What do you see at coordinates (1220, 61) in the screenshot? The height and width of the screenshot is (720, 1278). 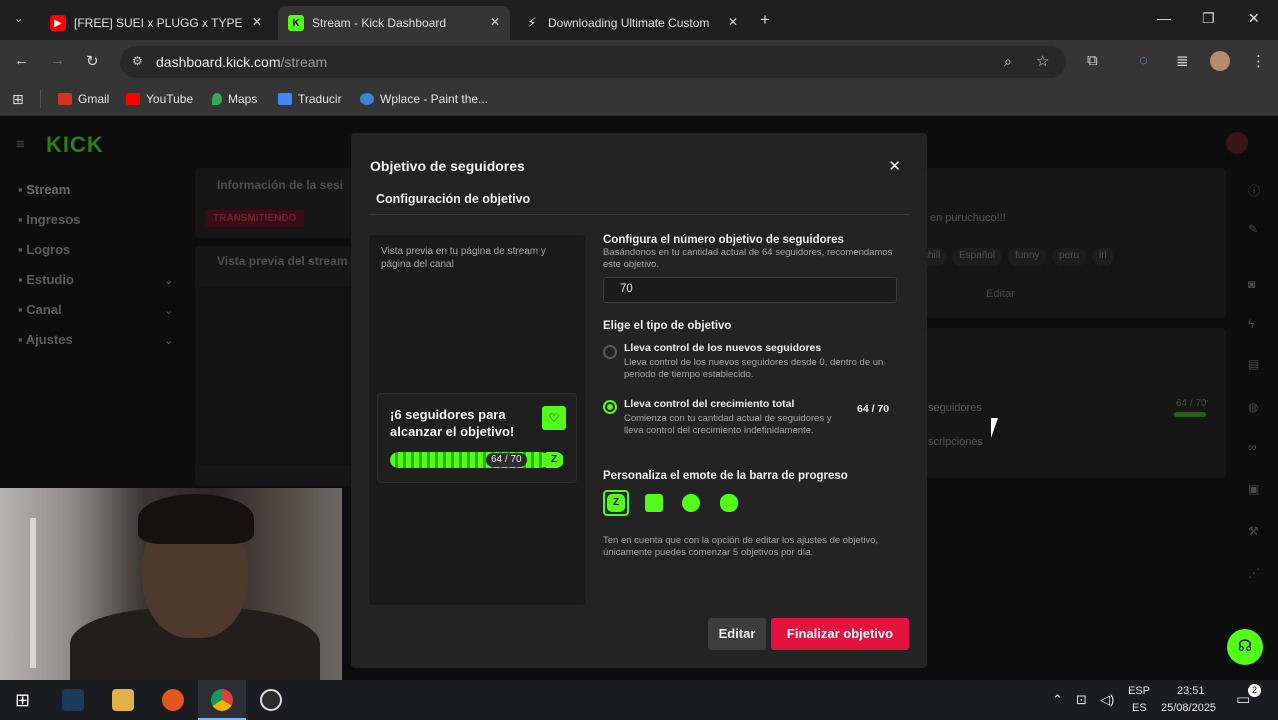 I see `profile-avatar` at bounding box center [1220, 61].